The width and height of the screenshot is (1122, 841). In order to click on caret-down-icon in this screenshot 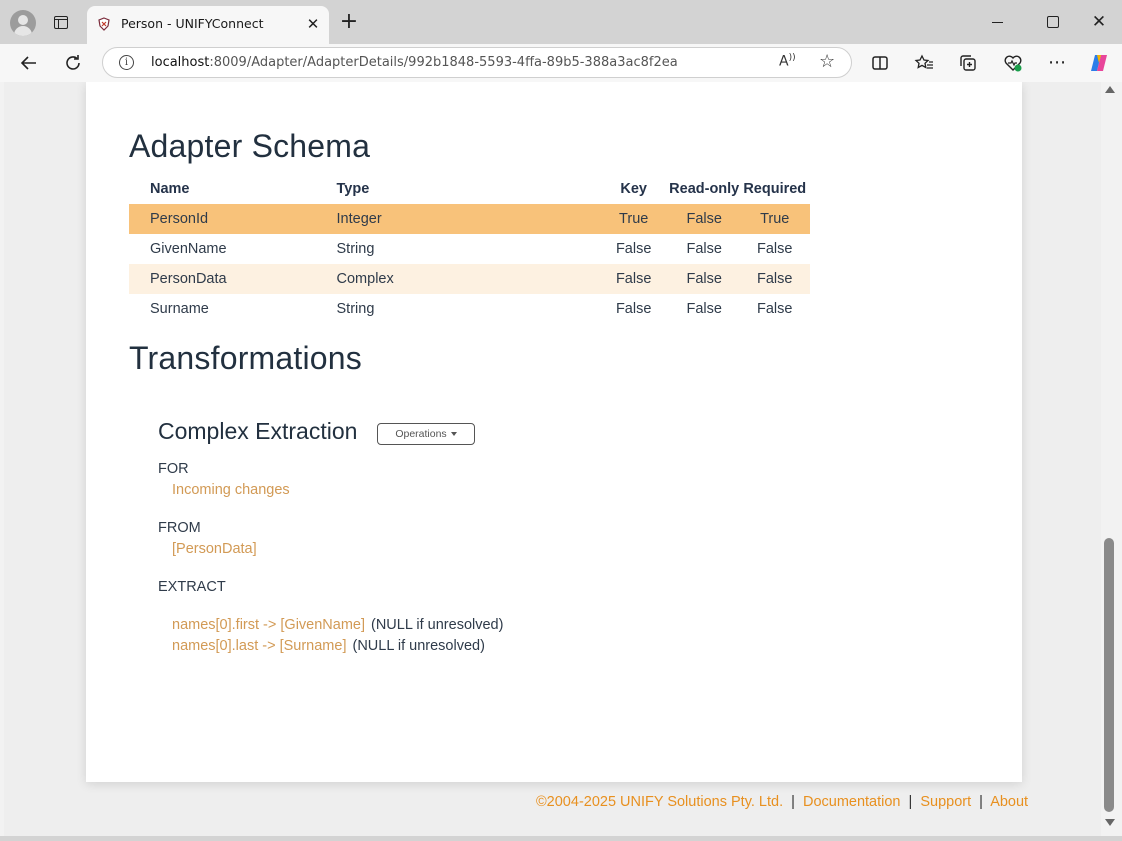, I will do `click(453, 434)`.